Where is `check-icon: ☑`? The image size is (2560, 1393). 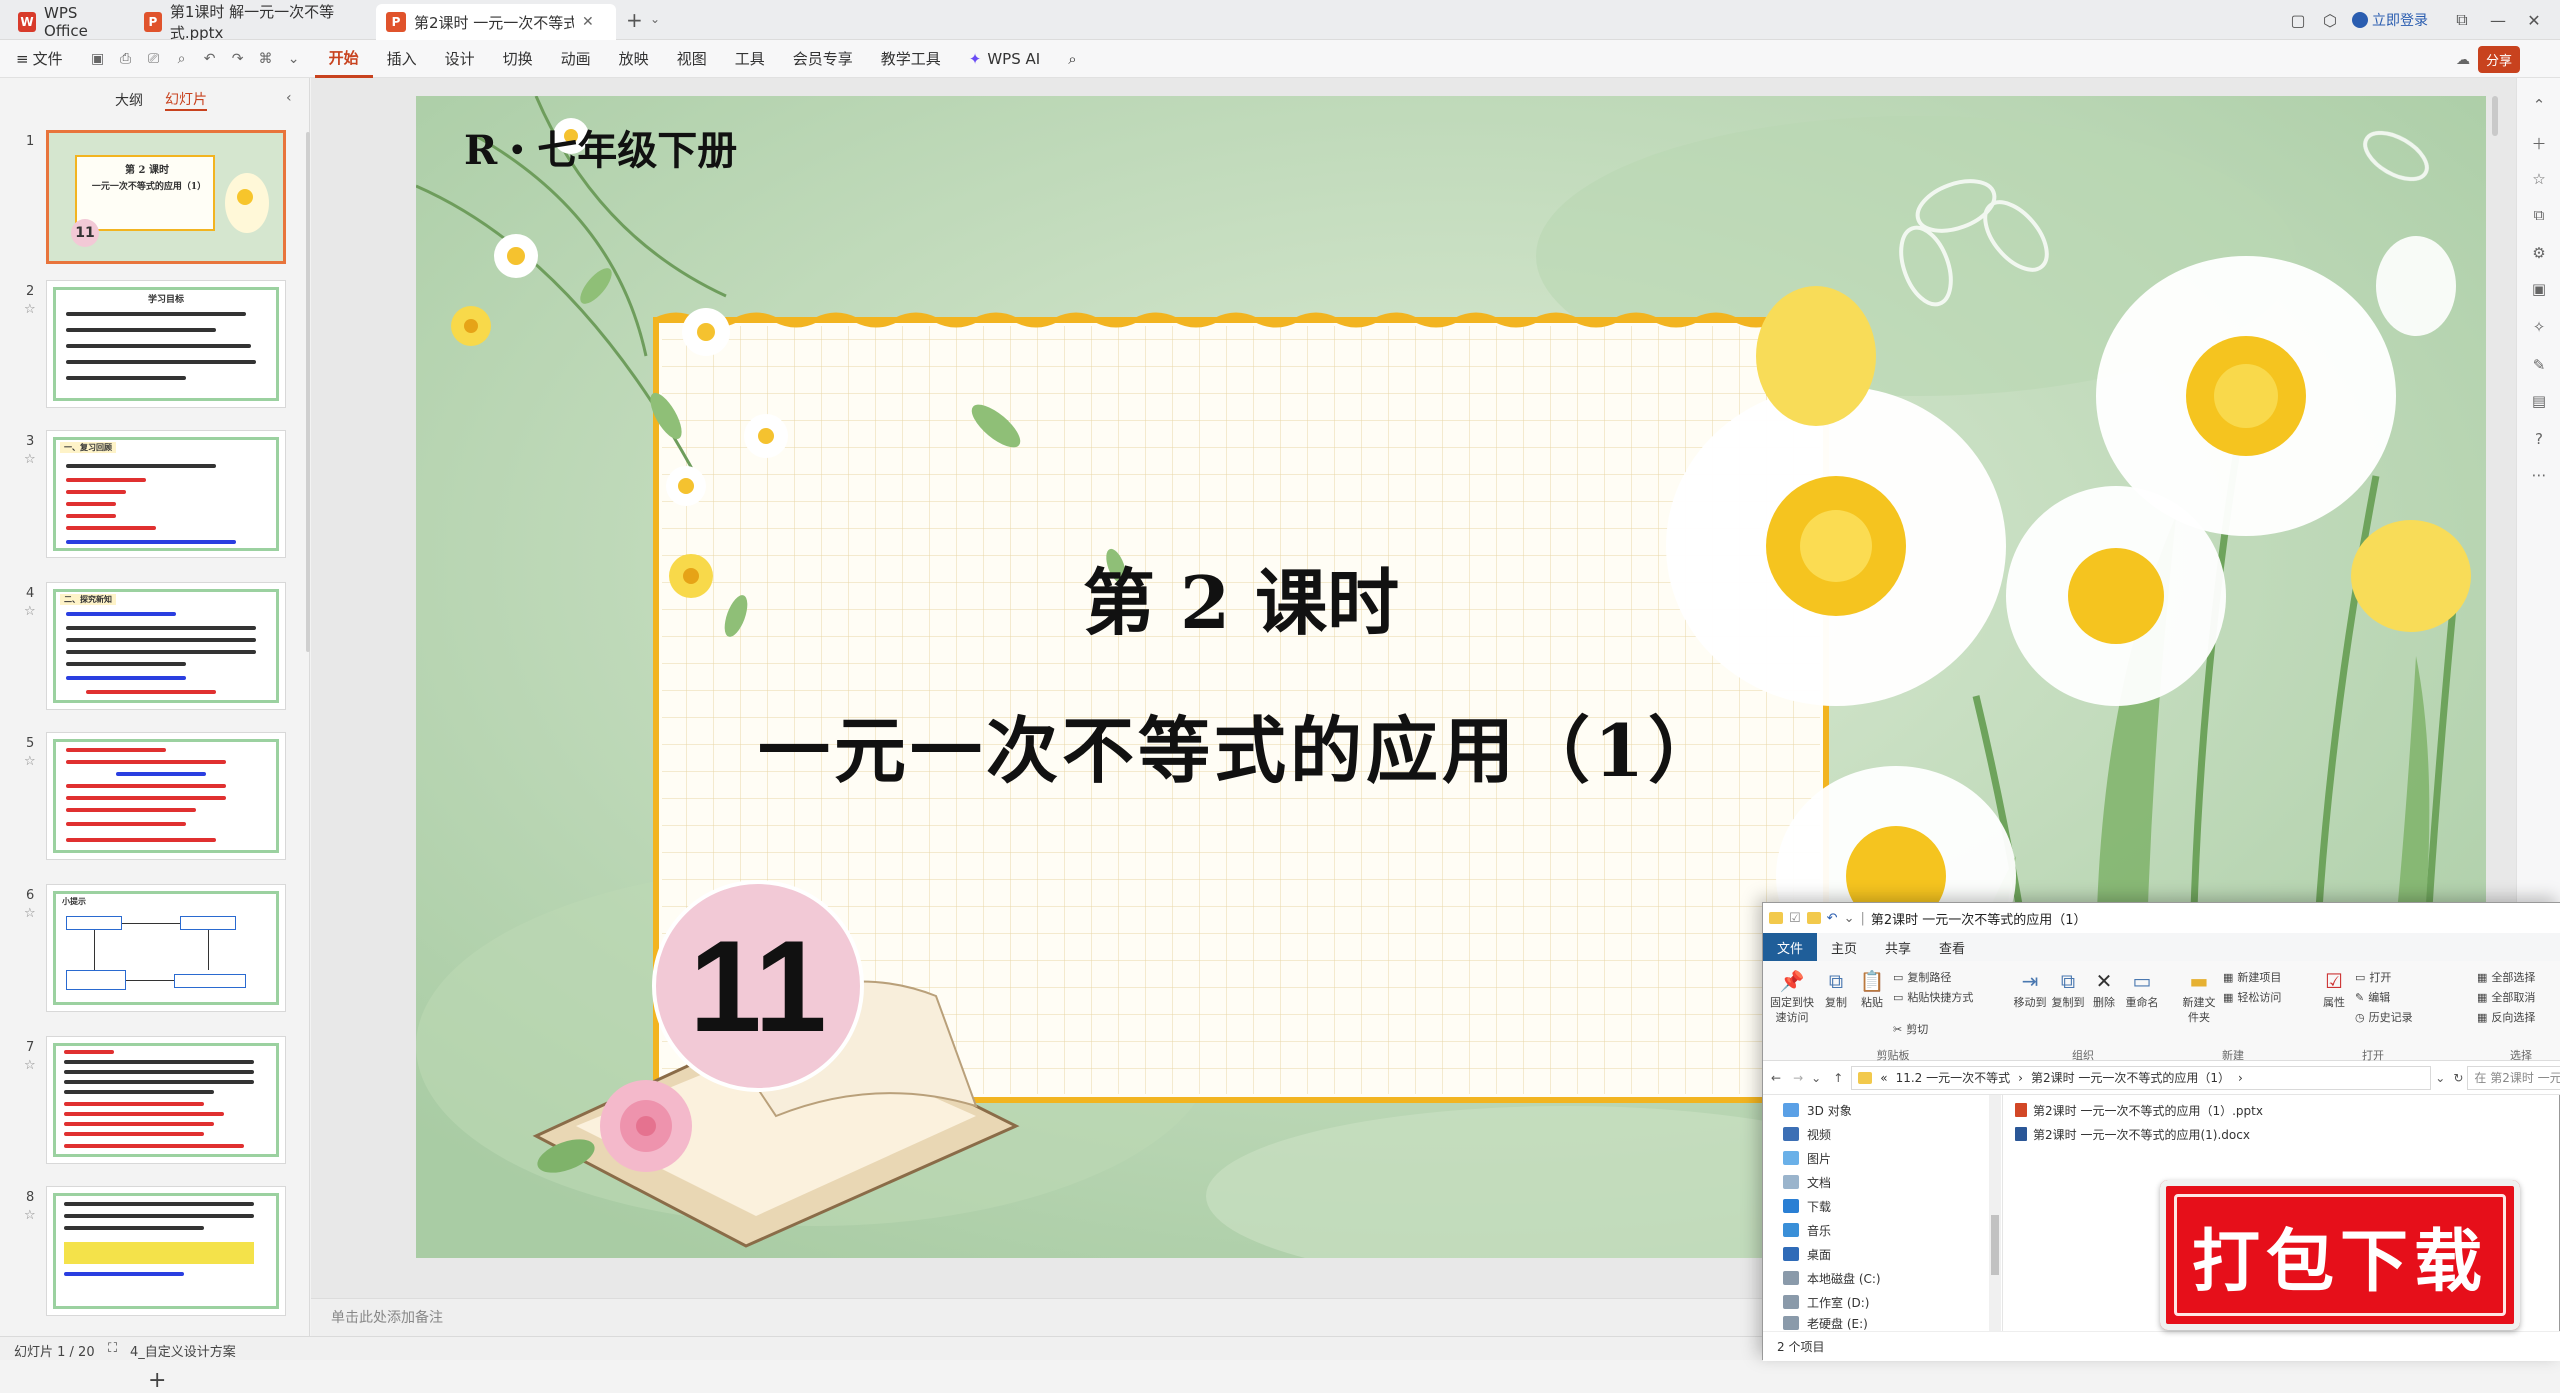 check-icon: ☑ is located at coordinates (1795, 918).